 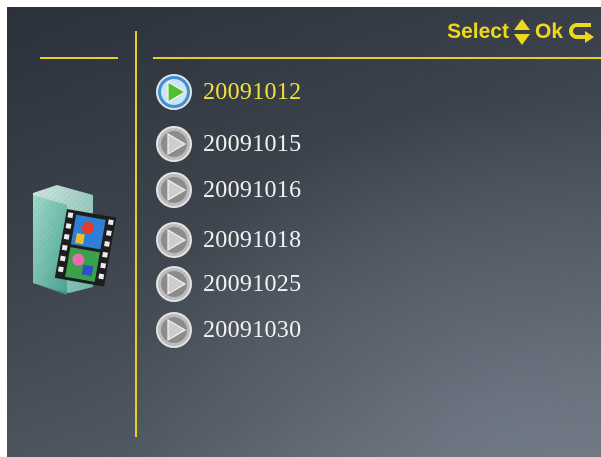 I want to click on file-item: 20091016, so click(x=228, y=190).